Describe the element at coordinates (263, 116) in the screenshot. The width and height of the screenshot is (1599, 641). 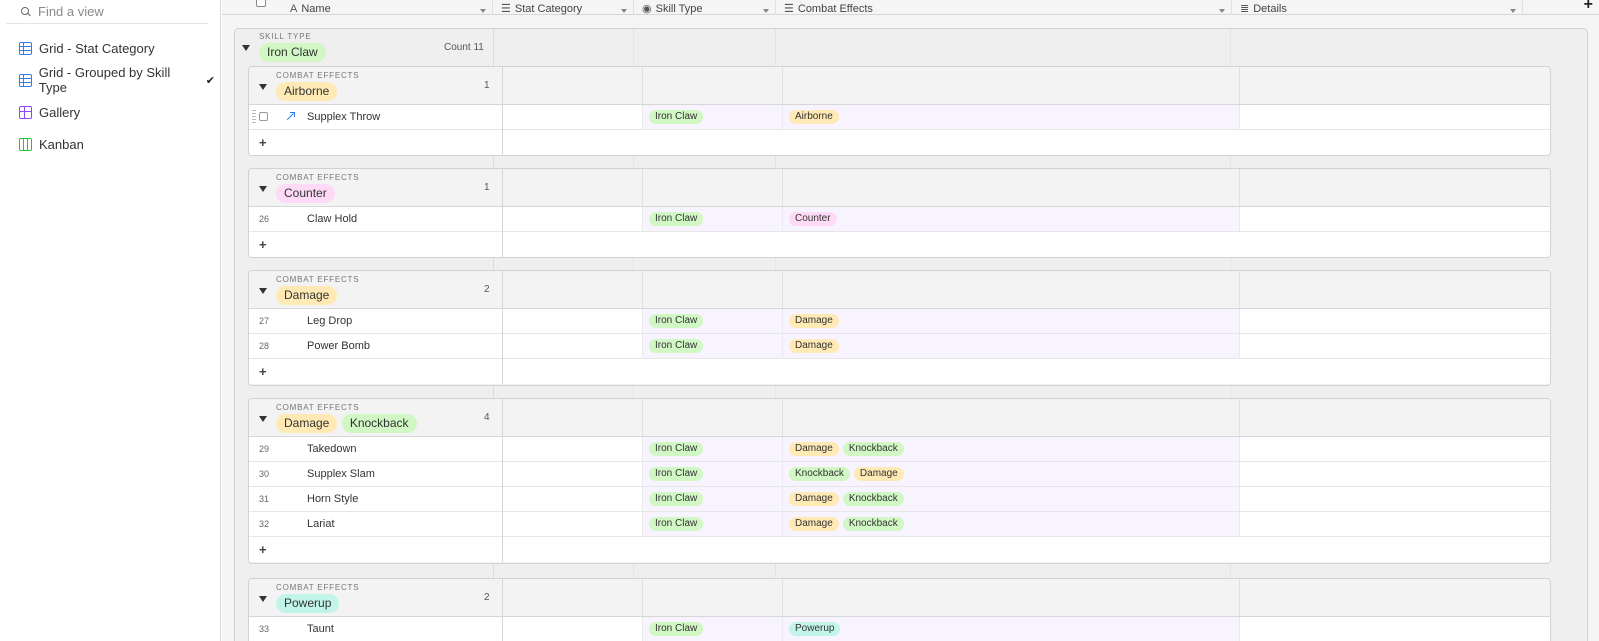
I see `row-checkbox` at that location.